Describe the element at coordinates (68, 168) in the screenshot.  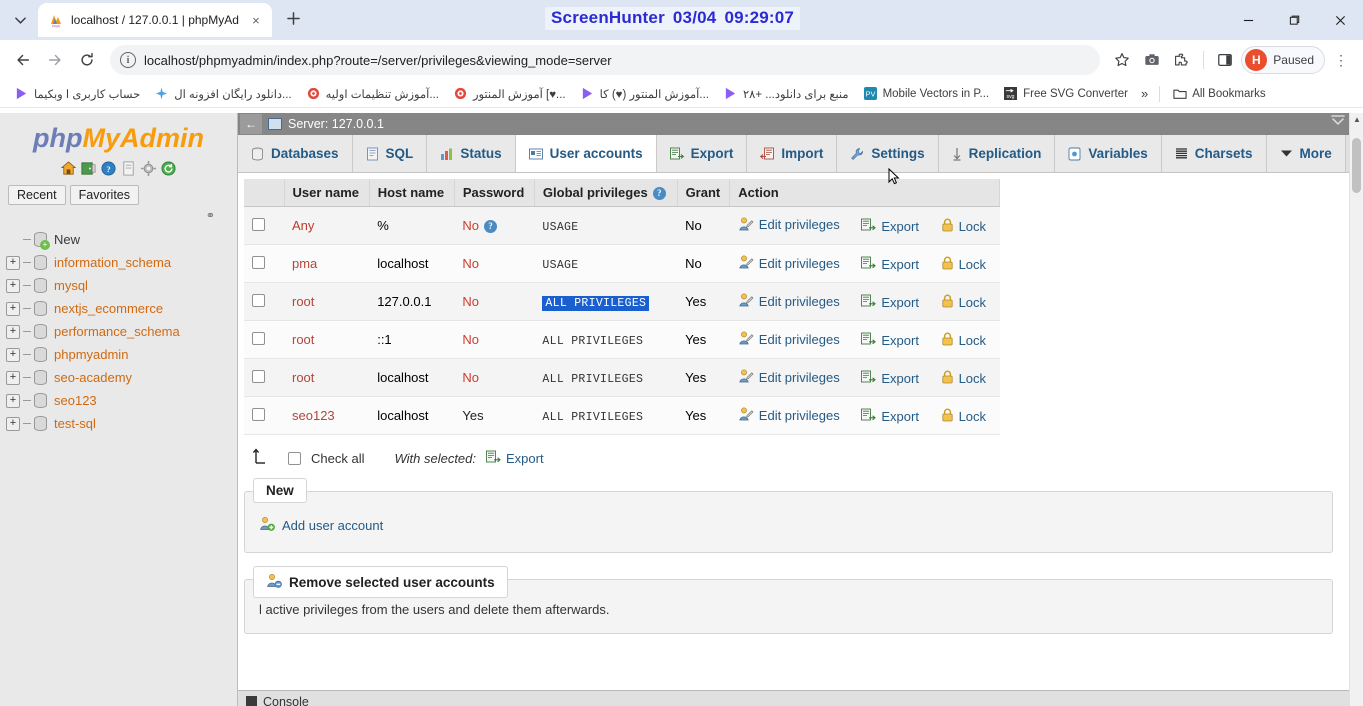
I see `home-icon` at that location.